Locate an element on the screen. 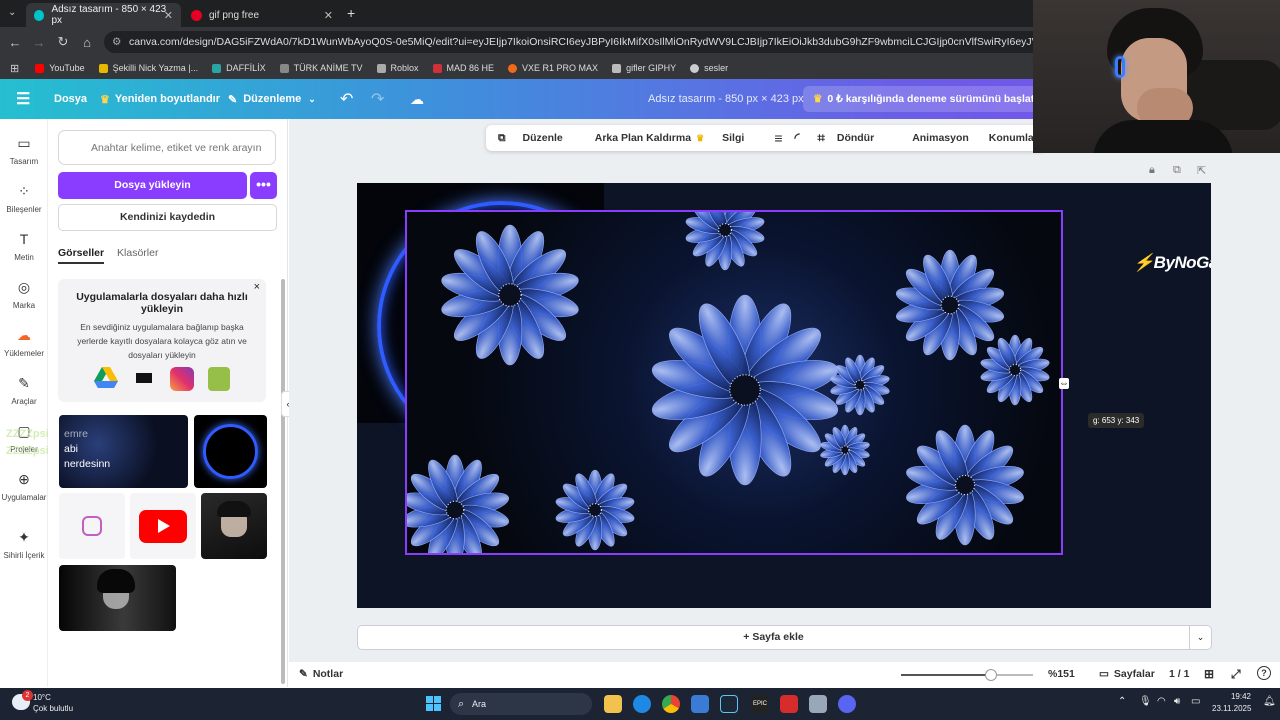  taskbar-search: ⌕ Ara is located at coordinates (521, 704).